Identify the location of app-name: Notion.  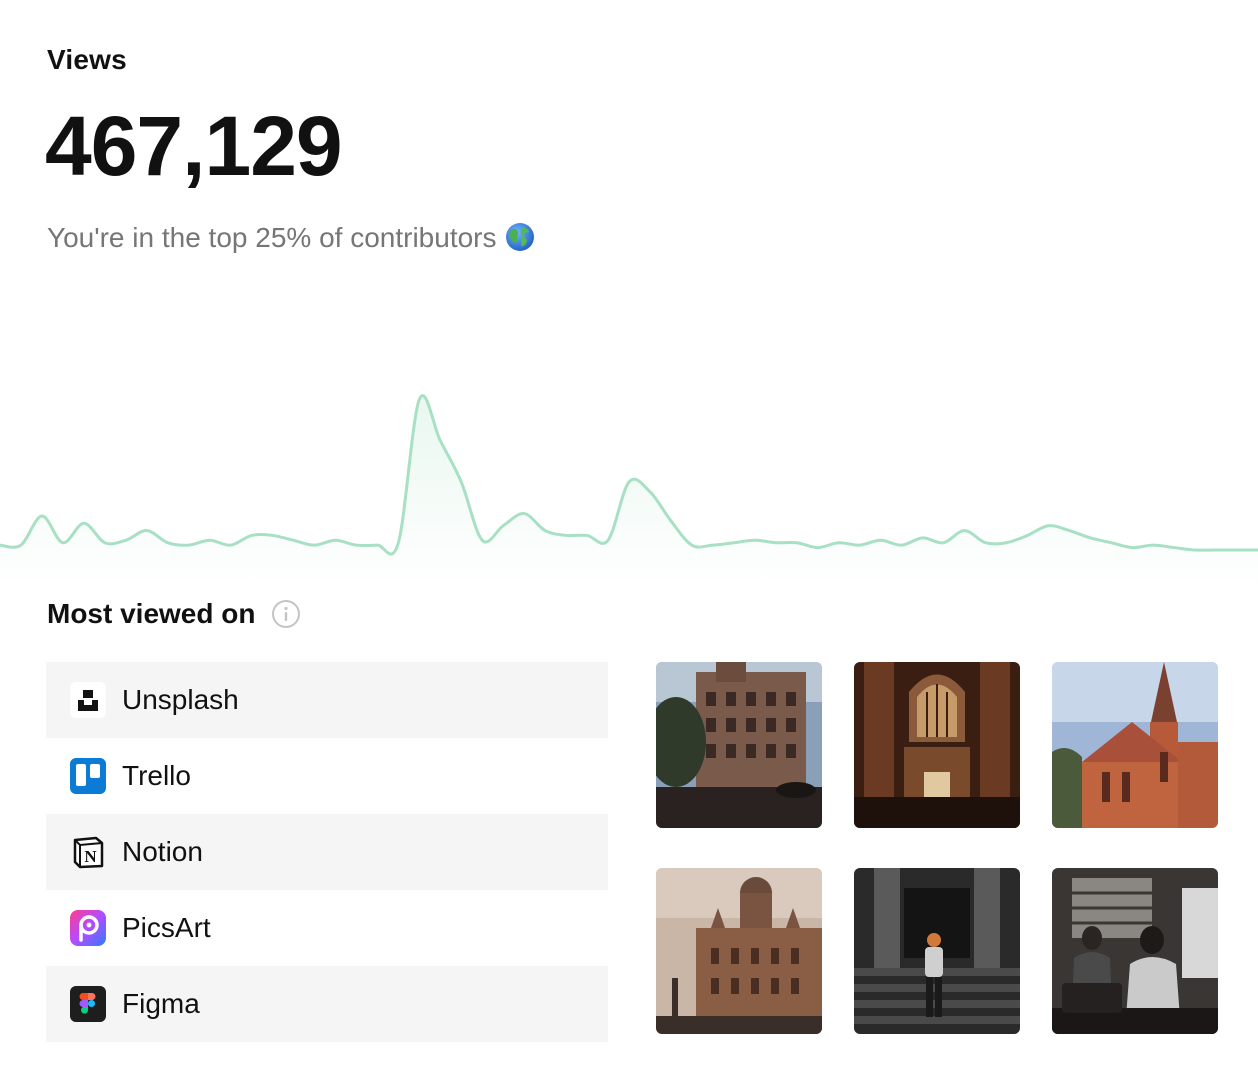
(162, 851).